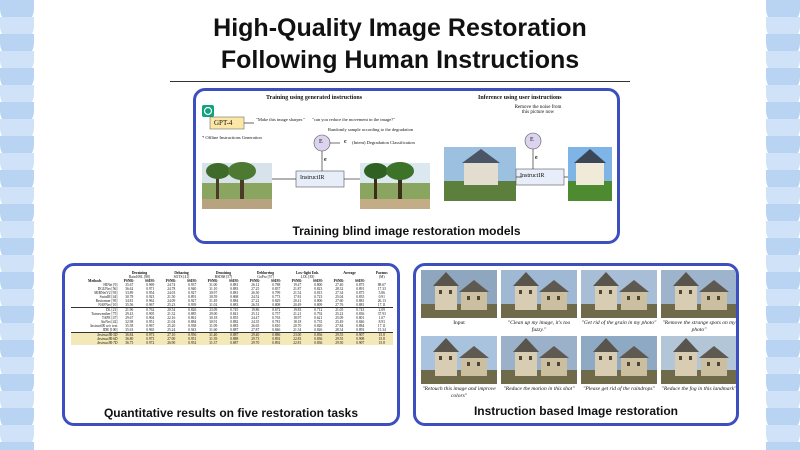 This screenshot has width=800, height=450. What do you see at coordinates (400, 28) in the screenshot?
I see `title-line-1: High-Quality Image Restoration` at bounding box center [400, 28].